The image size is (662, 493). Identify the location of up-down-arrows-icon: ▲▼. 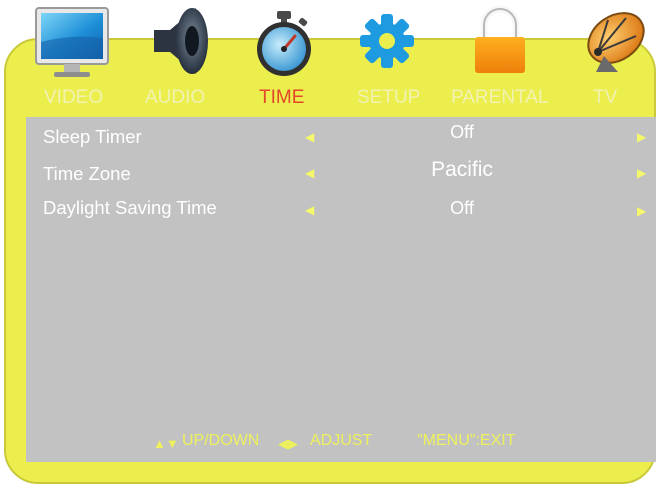
(166, 443).